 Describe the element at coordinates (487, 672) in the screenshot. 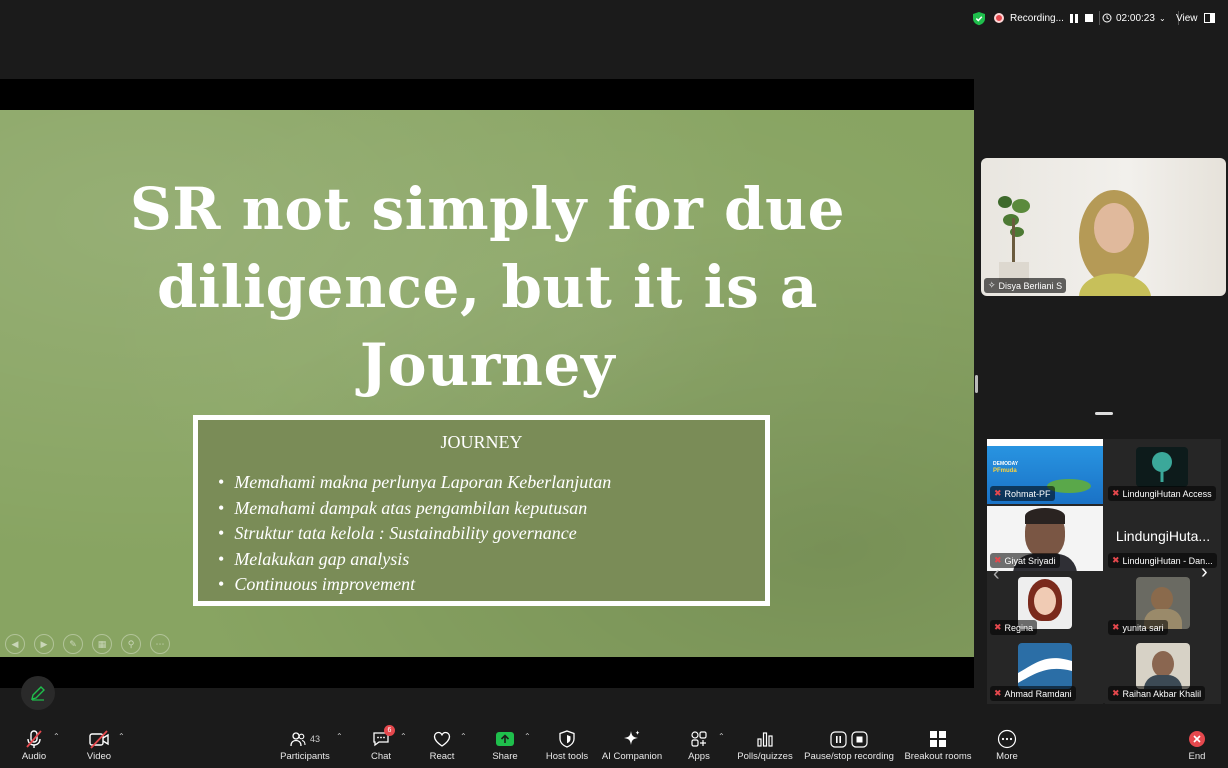

I see `share-letterbox-bottom` at that location.